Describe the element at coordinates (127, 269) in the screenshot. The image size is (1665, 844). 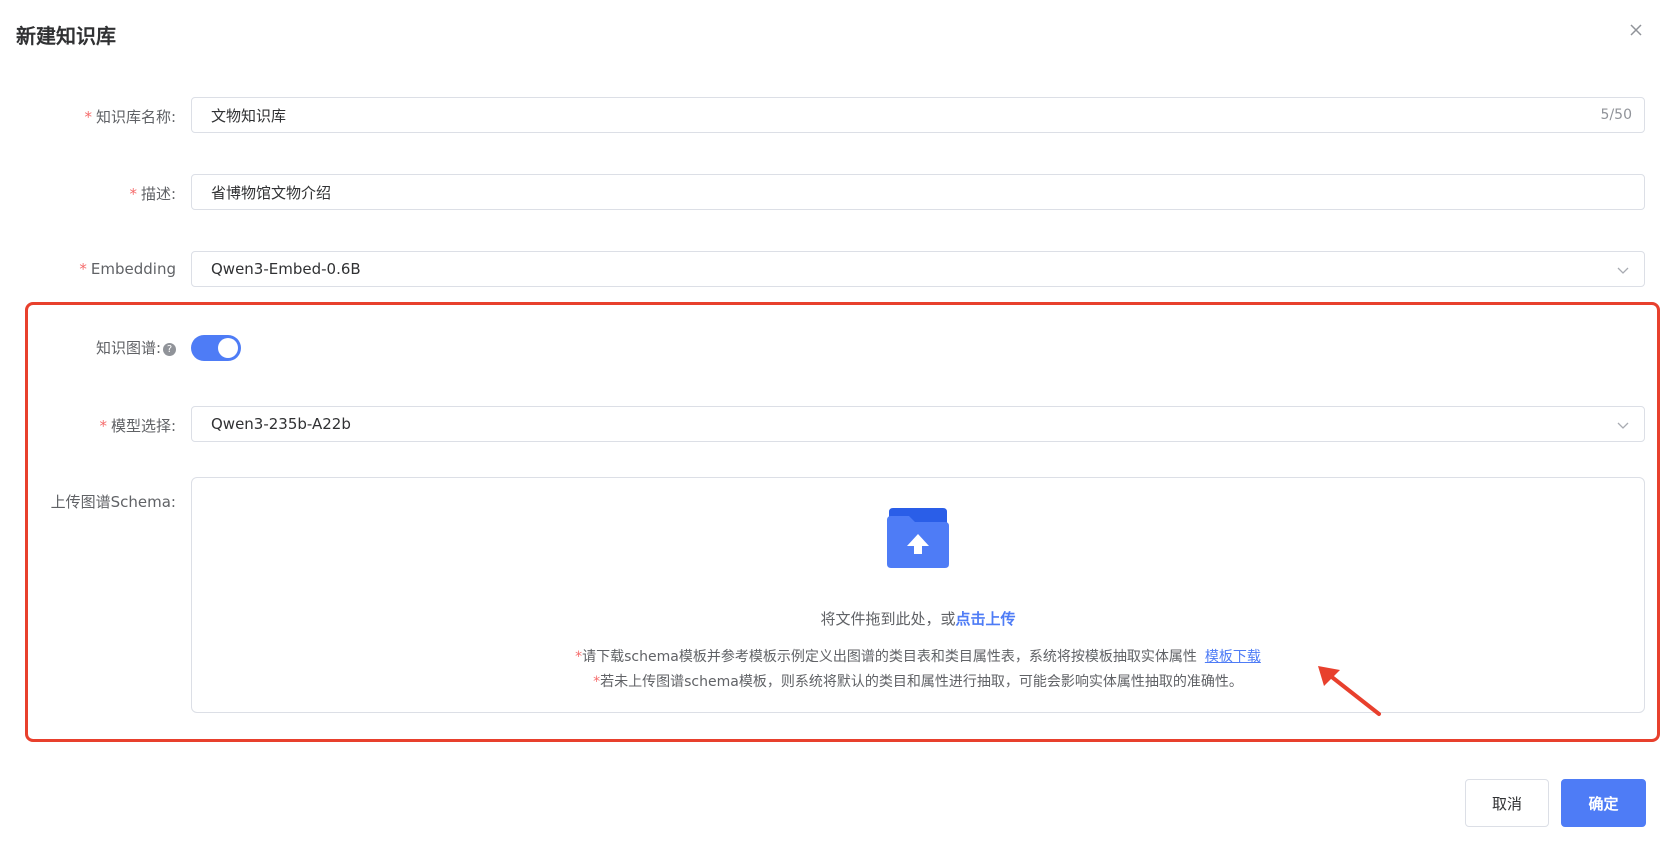
I see `embedding-label: * Embedding` at that location.